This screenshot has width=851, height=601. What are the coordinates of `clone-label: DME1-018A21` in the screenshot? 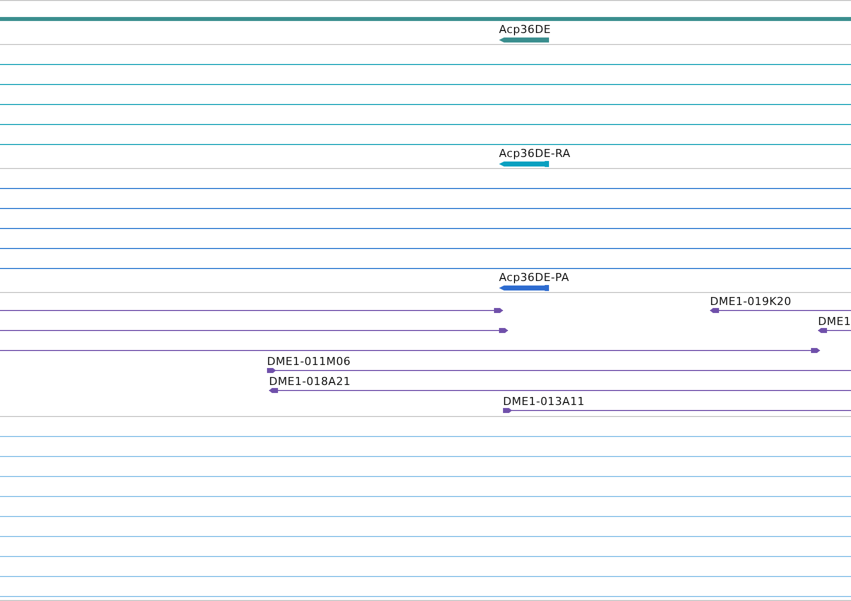 It's located at (310, 381).